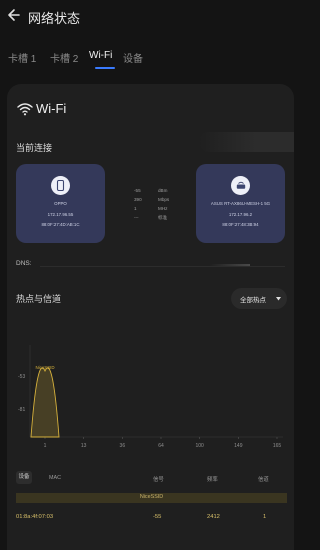 The width and height of the screenshot is (320, 550). What do you see at coordinates (35, 517) in the screenshot?
I see `row-mac: 01:8a:4f:07:03` at bounding box center [35, 517].